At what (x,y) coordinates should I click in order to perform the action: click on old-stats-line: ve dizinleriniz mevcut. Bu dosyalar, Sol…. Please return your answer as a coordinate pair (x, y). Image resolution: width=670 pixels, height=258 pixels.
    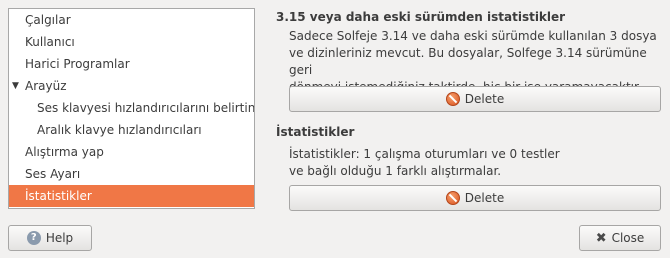
    Looking at the image, I should click on (468, 61).